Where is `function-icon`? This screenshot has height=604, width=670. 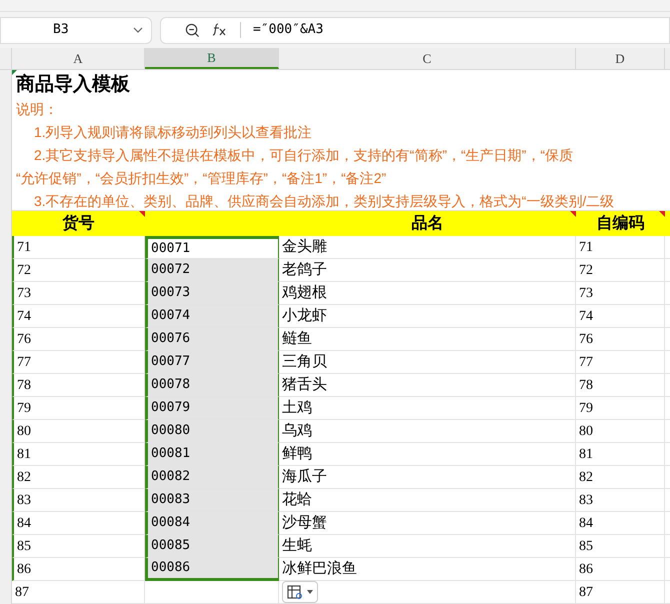
function-icon is located at coordinates (220, 30).